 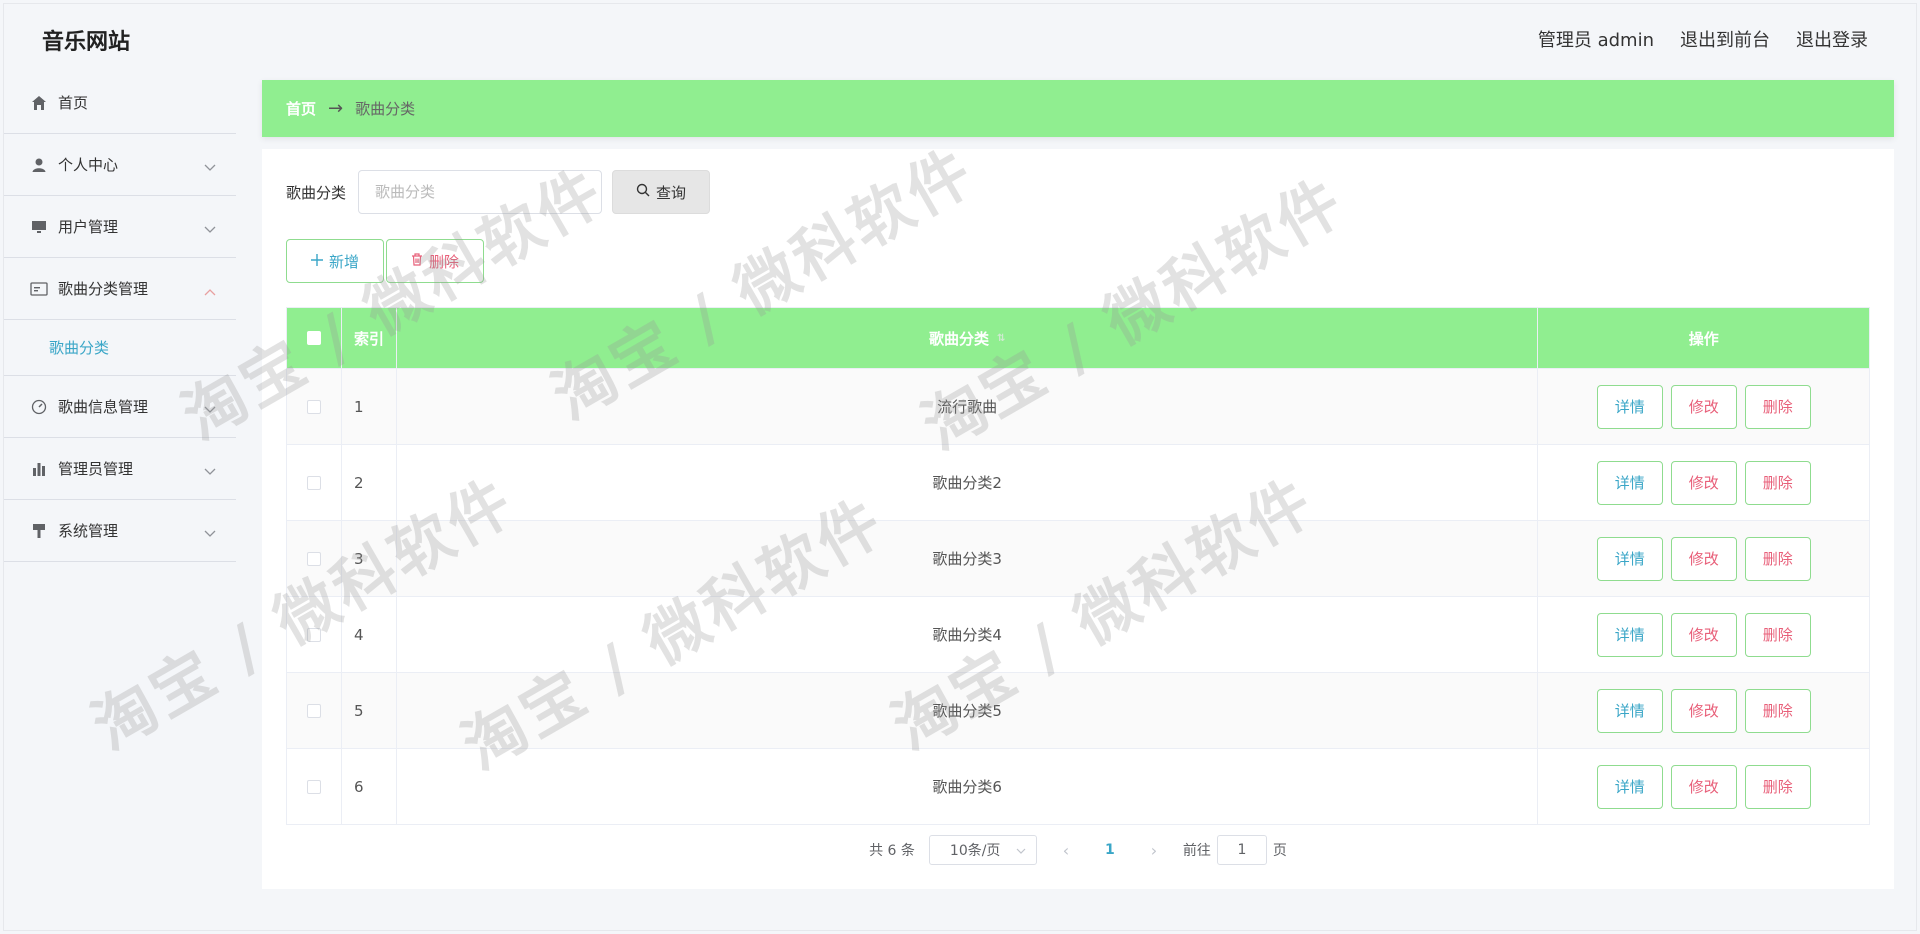 I want to click on sidebar-item-label: 管理员管理, so click(x=96, y=469).